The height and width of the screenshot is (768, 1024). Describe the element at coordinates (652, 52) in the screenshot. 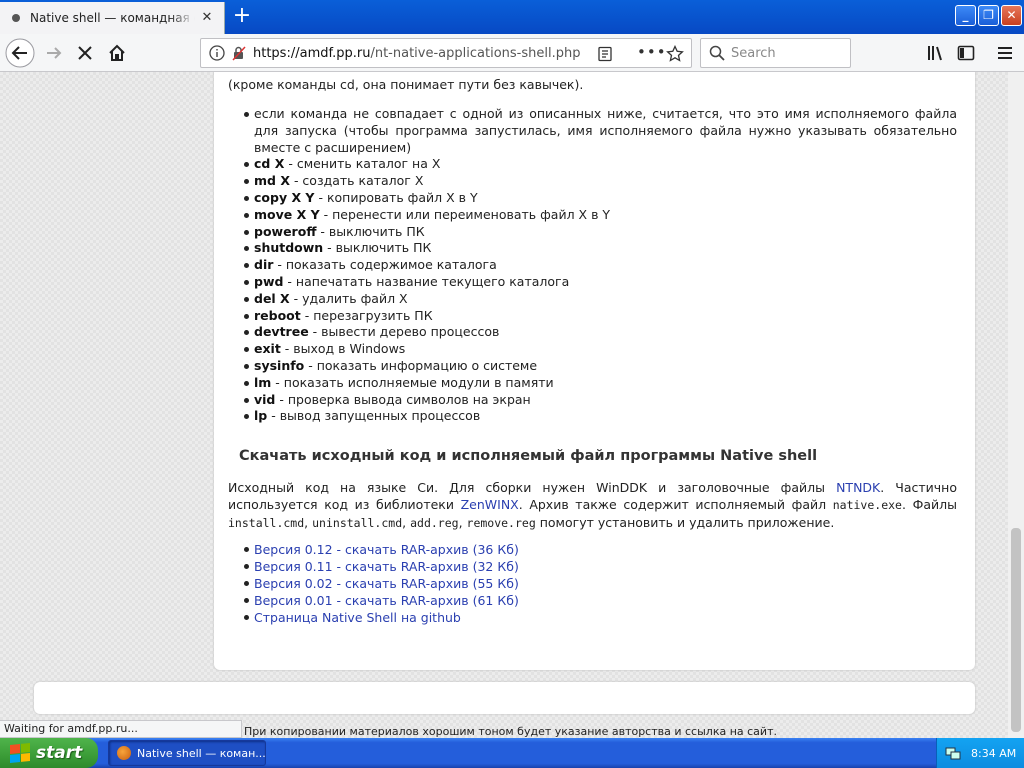

I see `page-actions-icon: •••` at that location.